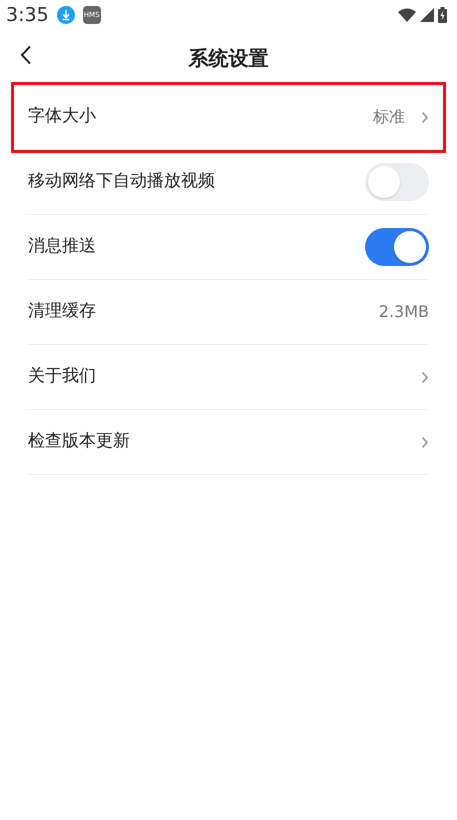 This screenshot has height=820, width=457. I want to click on setting-value: 标准, so click(389, 117).